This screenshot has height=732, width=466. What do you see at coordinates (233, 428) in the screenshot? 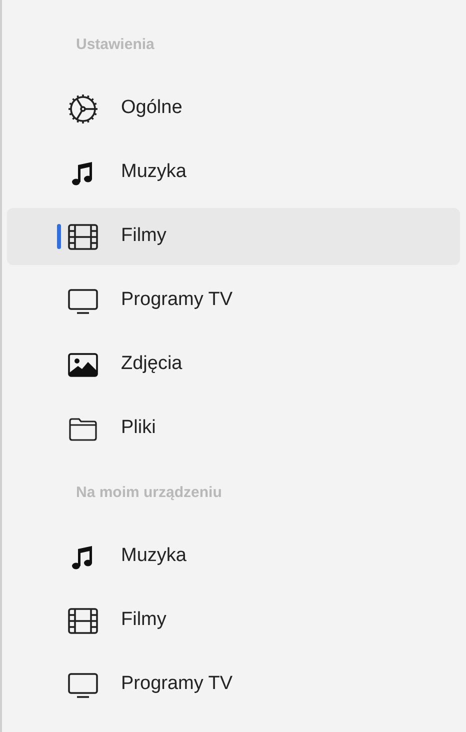
I see `sidebar-item: Pliki` at bounding box center [233, 428].